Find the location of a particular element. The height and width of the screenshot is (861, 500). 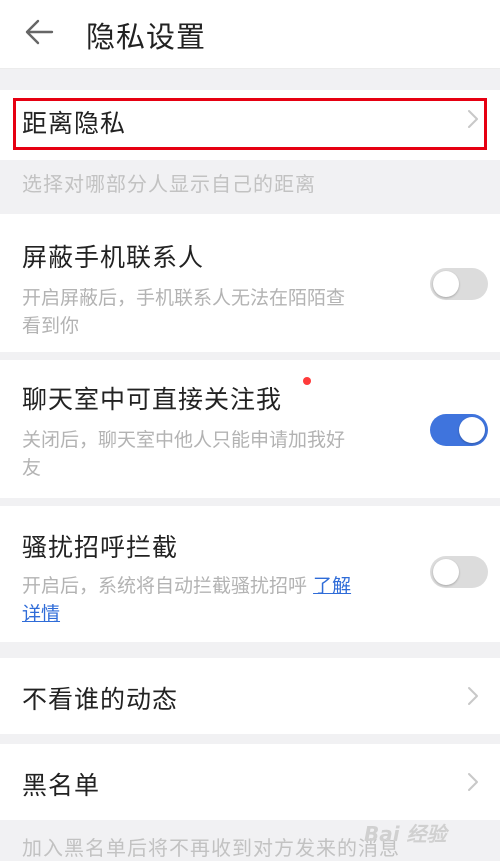

harass-block-title: 骚扰招呼拦截 is located at coordinates (100, 547).